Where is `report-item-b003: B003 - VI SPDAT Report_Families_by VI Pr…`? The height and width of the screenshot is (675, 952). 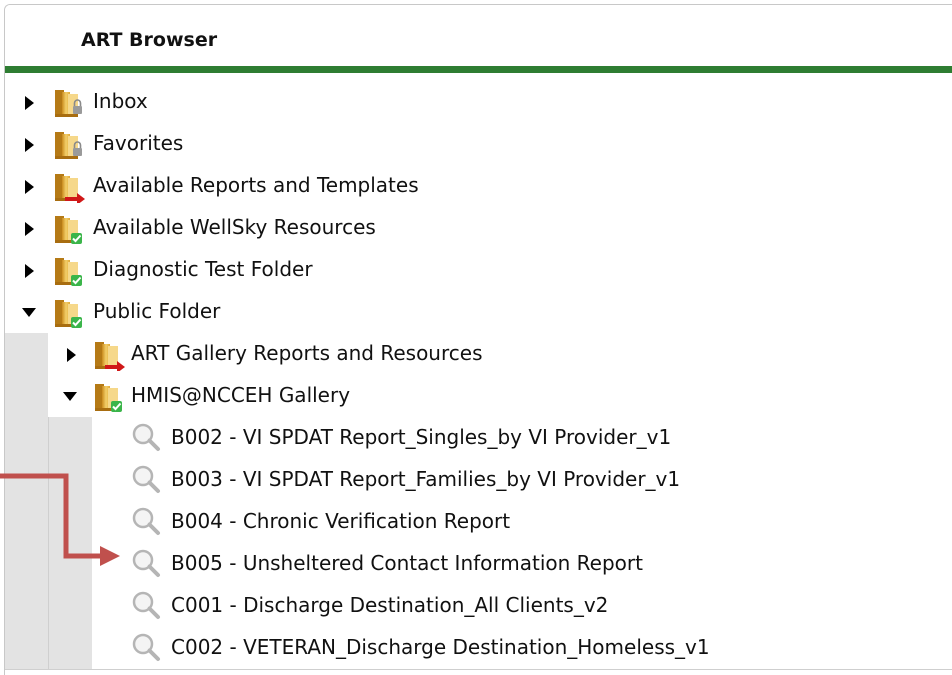 report-item-b003: B003 - VI SPDAT Report_Families_by VI Pr… is located at coordinates (478, 480).